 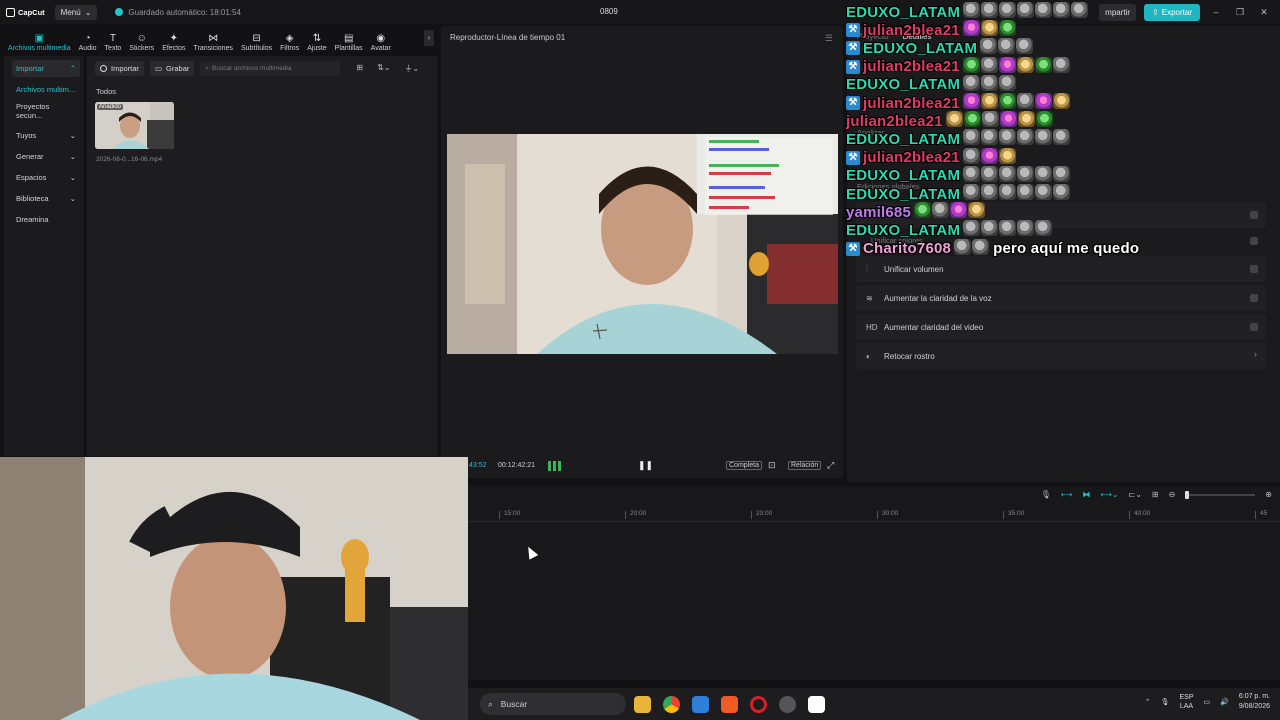 What do you see at coordinates (46, 156) in the screenshot?
I see `sidebar-item: Generar ⌄` at bounding box center [46, 156].